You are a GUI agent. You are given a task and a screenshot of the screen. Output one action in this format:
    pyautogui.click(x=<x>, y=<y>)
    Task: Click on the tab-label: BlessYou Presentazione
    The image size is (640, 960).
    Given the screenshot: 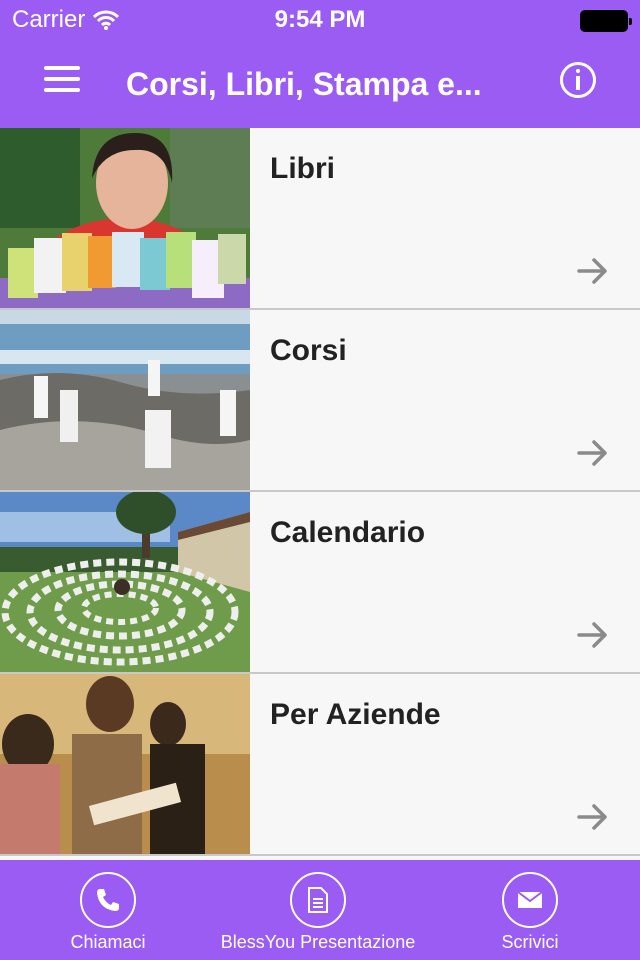 What is the action you would take?
    pyautogui.click(x=318, y=942)
    